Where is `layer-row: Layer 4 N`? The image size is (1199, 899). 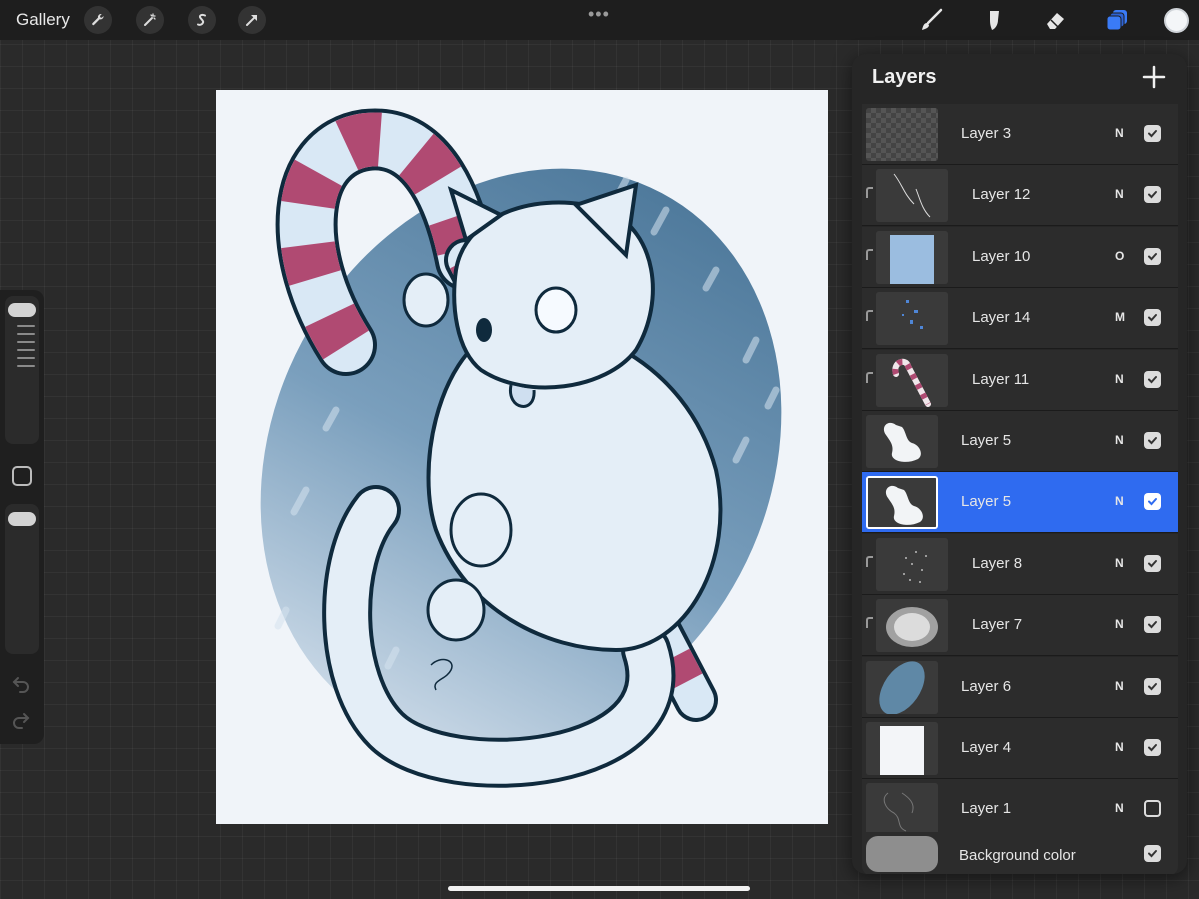
layer-row: Layer 4 N is located at coordinates (1020, 748).